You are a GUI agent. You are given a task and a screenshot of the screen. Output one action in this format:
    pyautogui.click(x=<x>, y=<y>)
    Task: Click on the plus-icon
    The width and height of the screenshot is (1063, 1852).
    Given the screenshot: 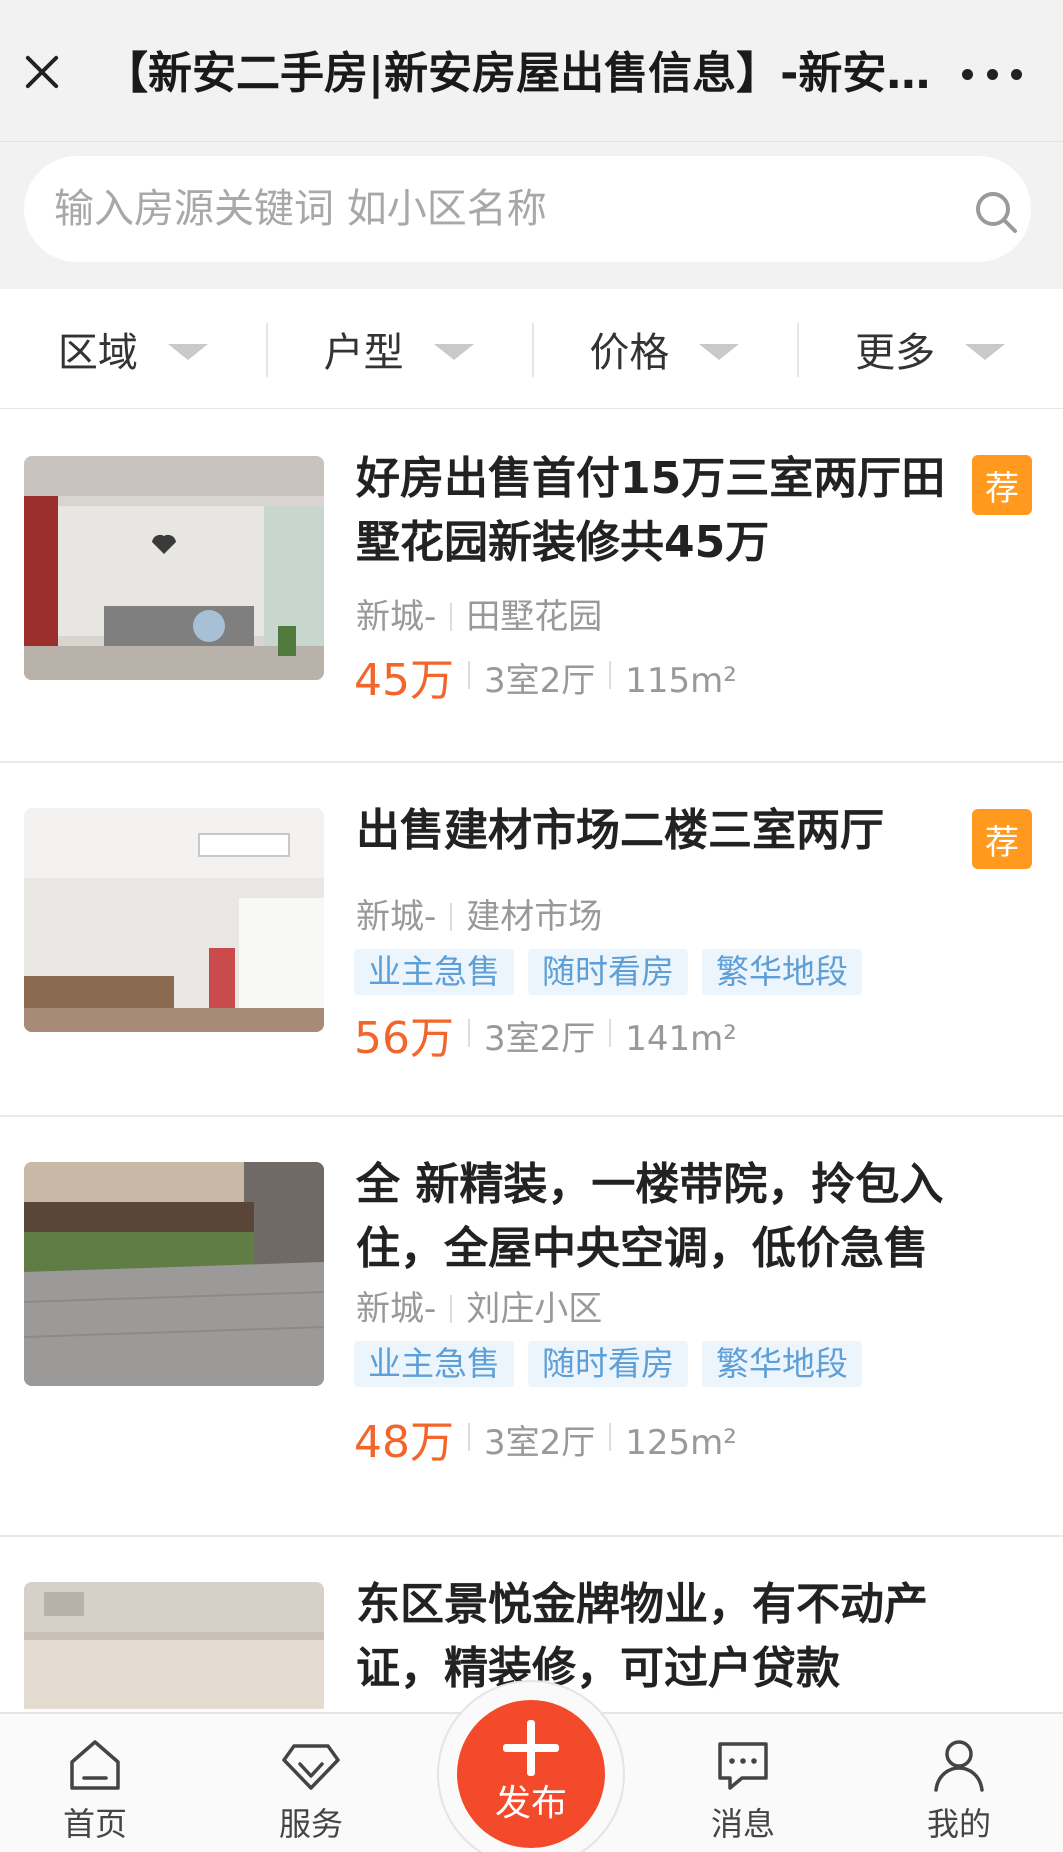 What is the action you would take?
    pyautogui.click(x=531, y=1748)
    